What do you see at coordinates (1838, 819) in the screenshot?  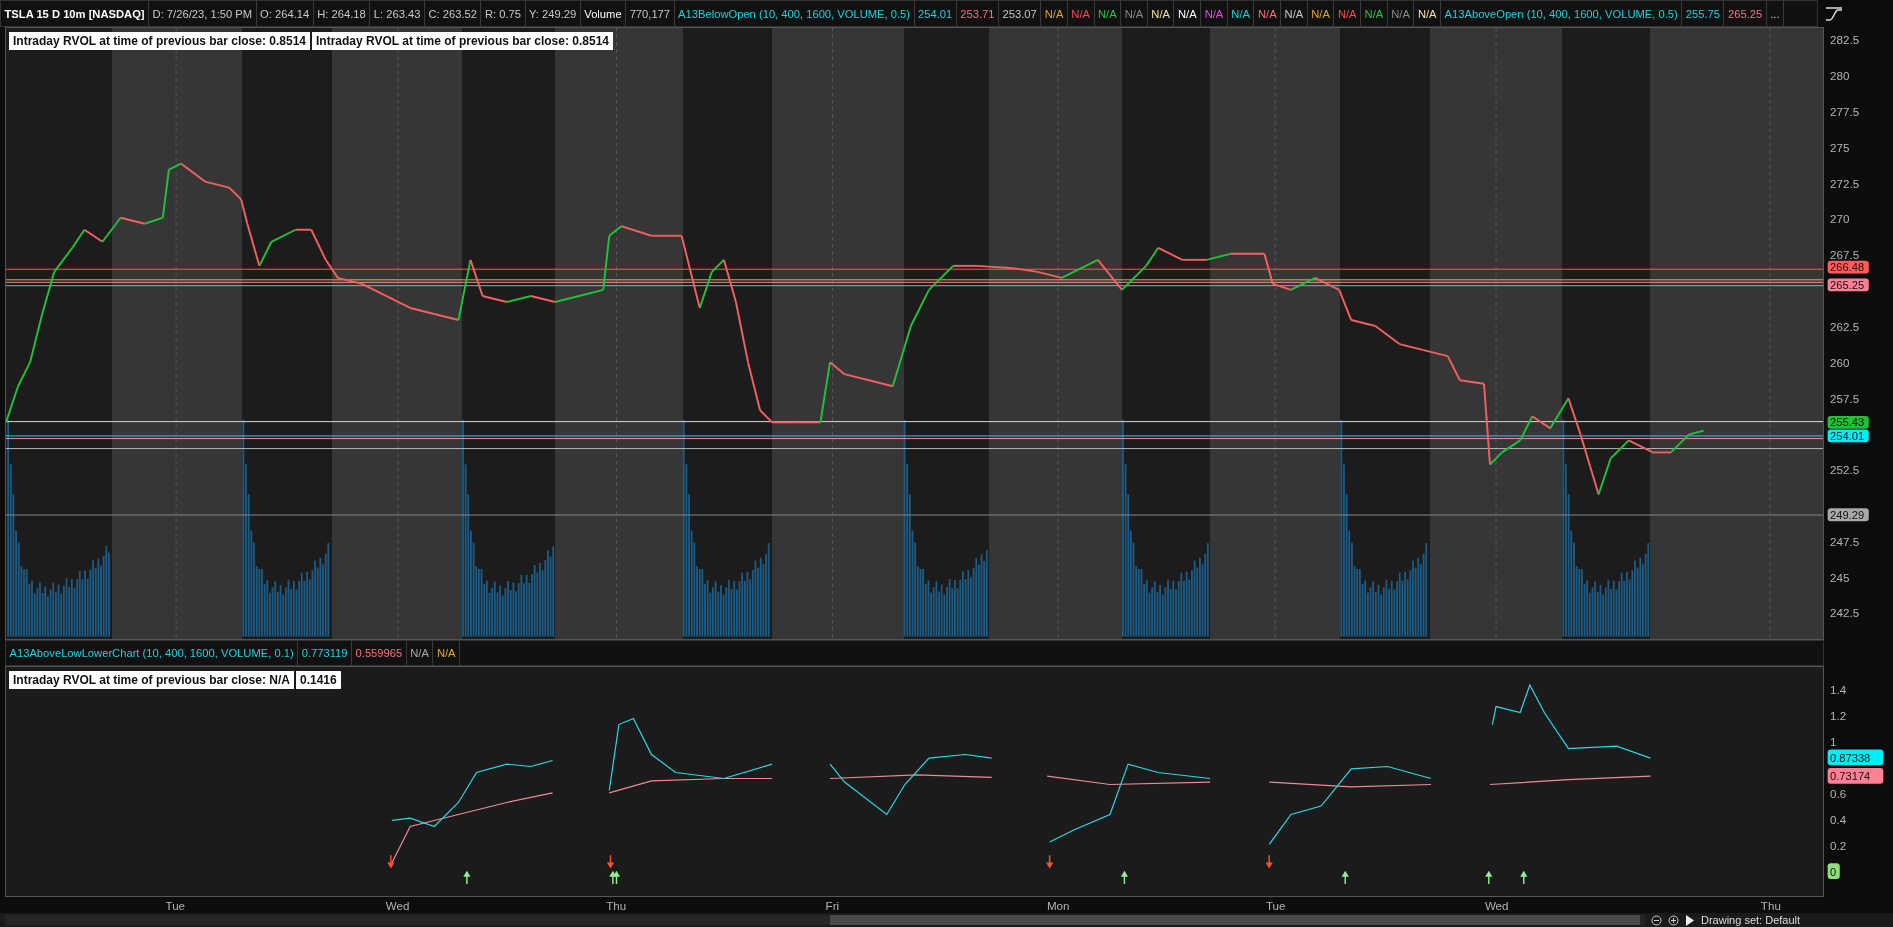 I see `indicator-tick: 0.4` at bounding box center [1838, 819].